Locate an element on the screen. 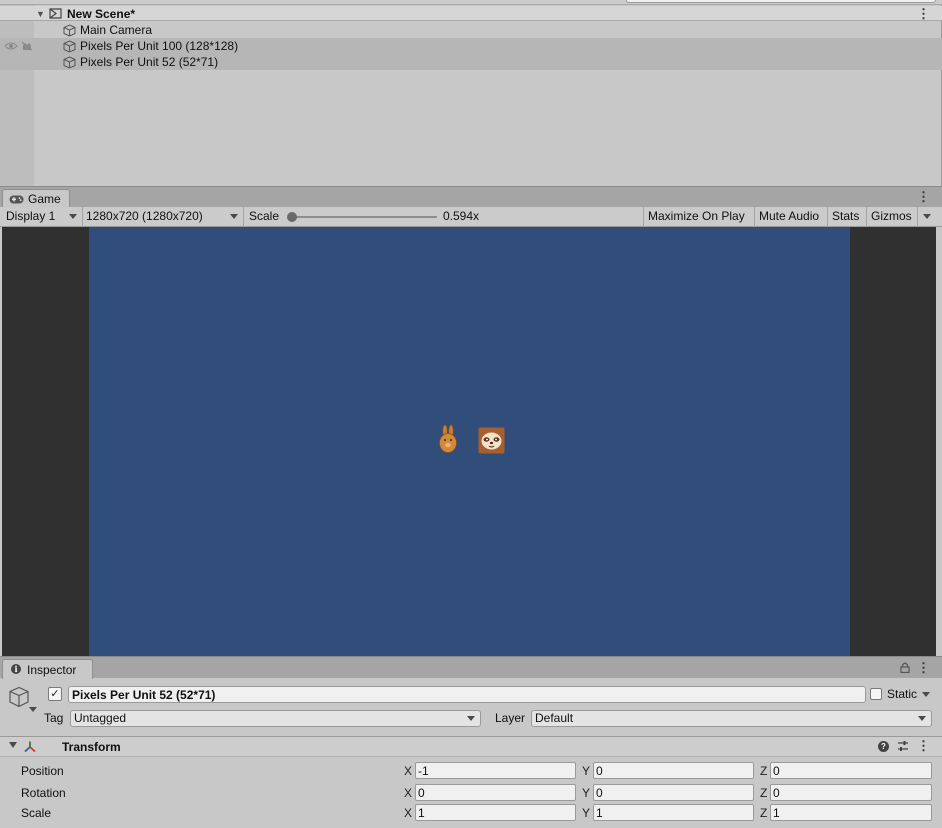 The height and width of the screenshot is (828, 942). hierarchy-item-ppu-52: Pixels Per Unit 52 (52*71) is located at coordinates (471, 62).